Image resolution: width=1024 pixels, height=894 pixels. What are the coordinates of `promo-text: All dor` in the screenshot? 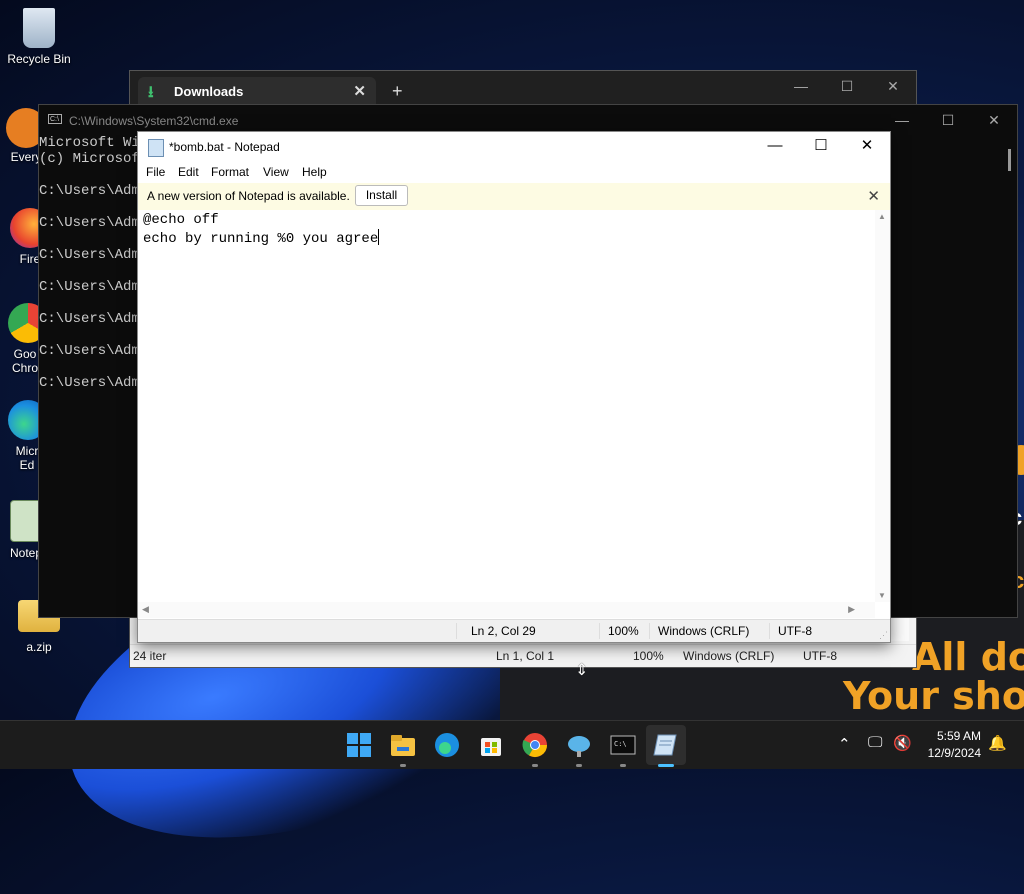 It's located at (968, 657).